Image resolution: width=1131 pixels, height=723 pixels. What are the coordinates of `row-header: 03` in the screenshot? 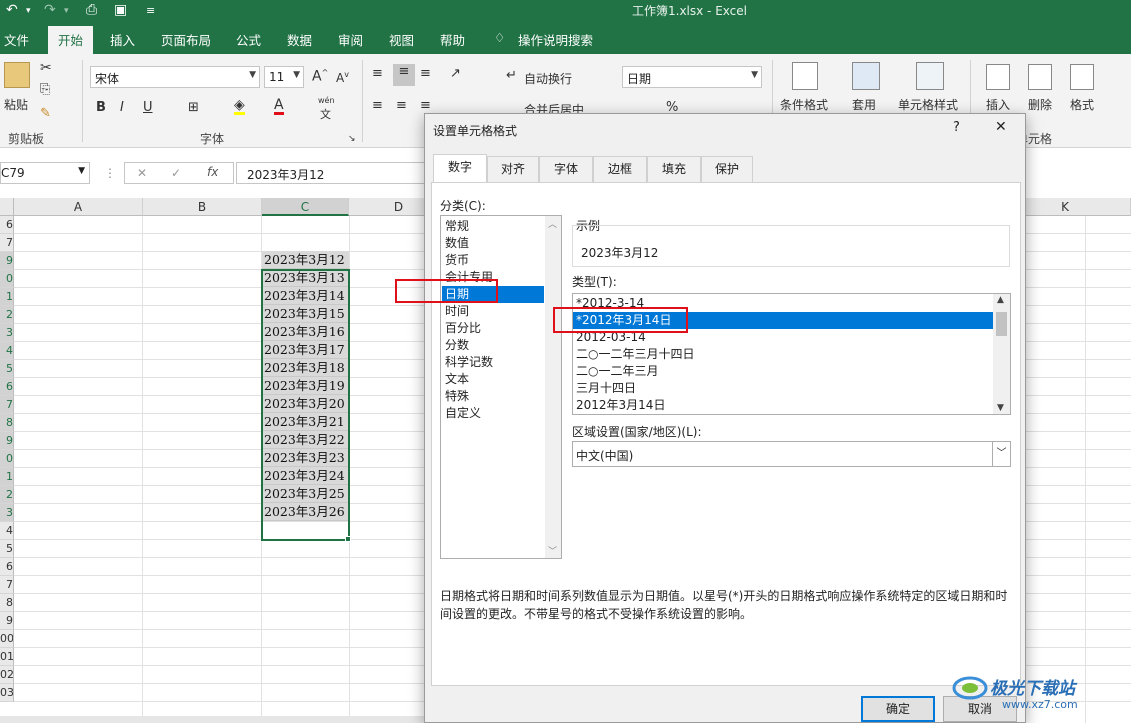 It's located at (7, 693).